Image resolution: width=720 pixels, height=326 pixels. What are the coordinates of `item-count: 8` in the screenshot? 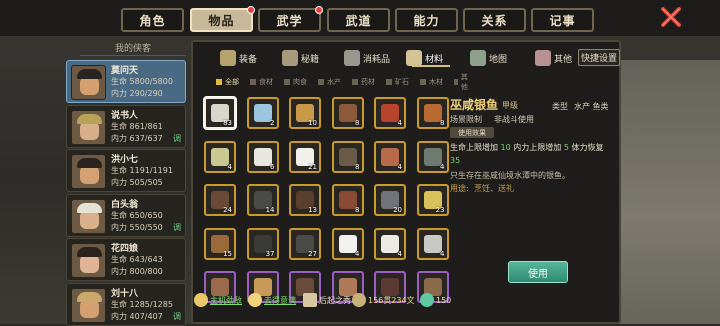 It's located at (357, 123).